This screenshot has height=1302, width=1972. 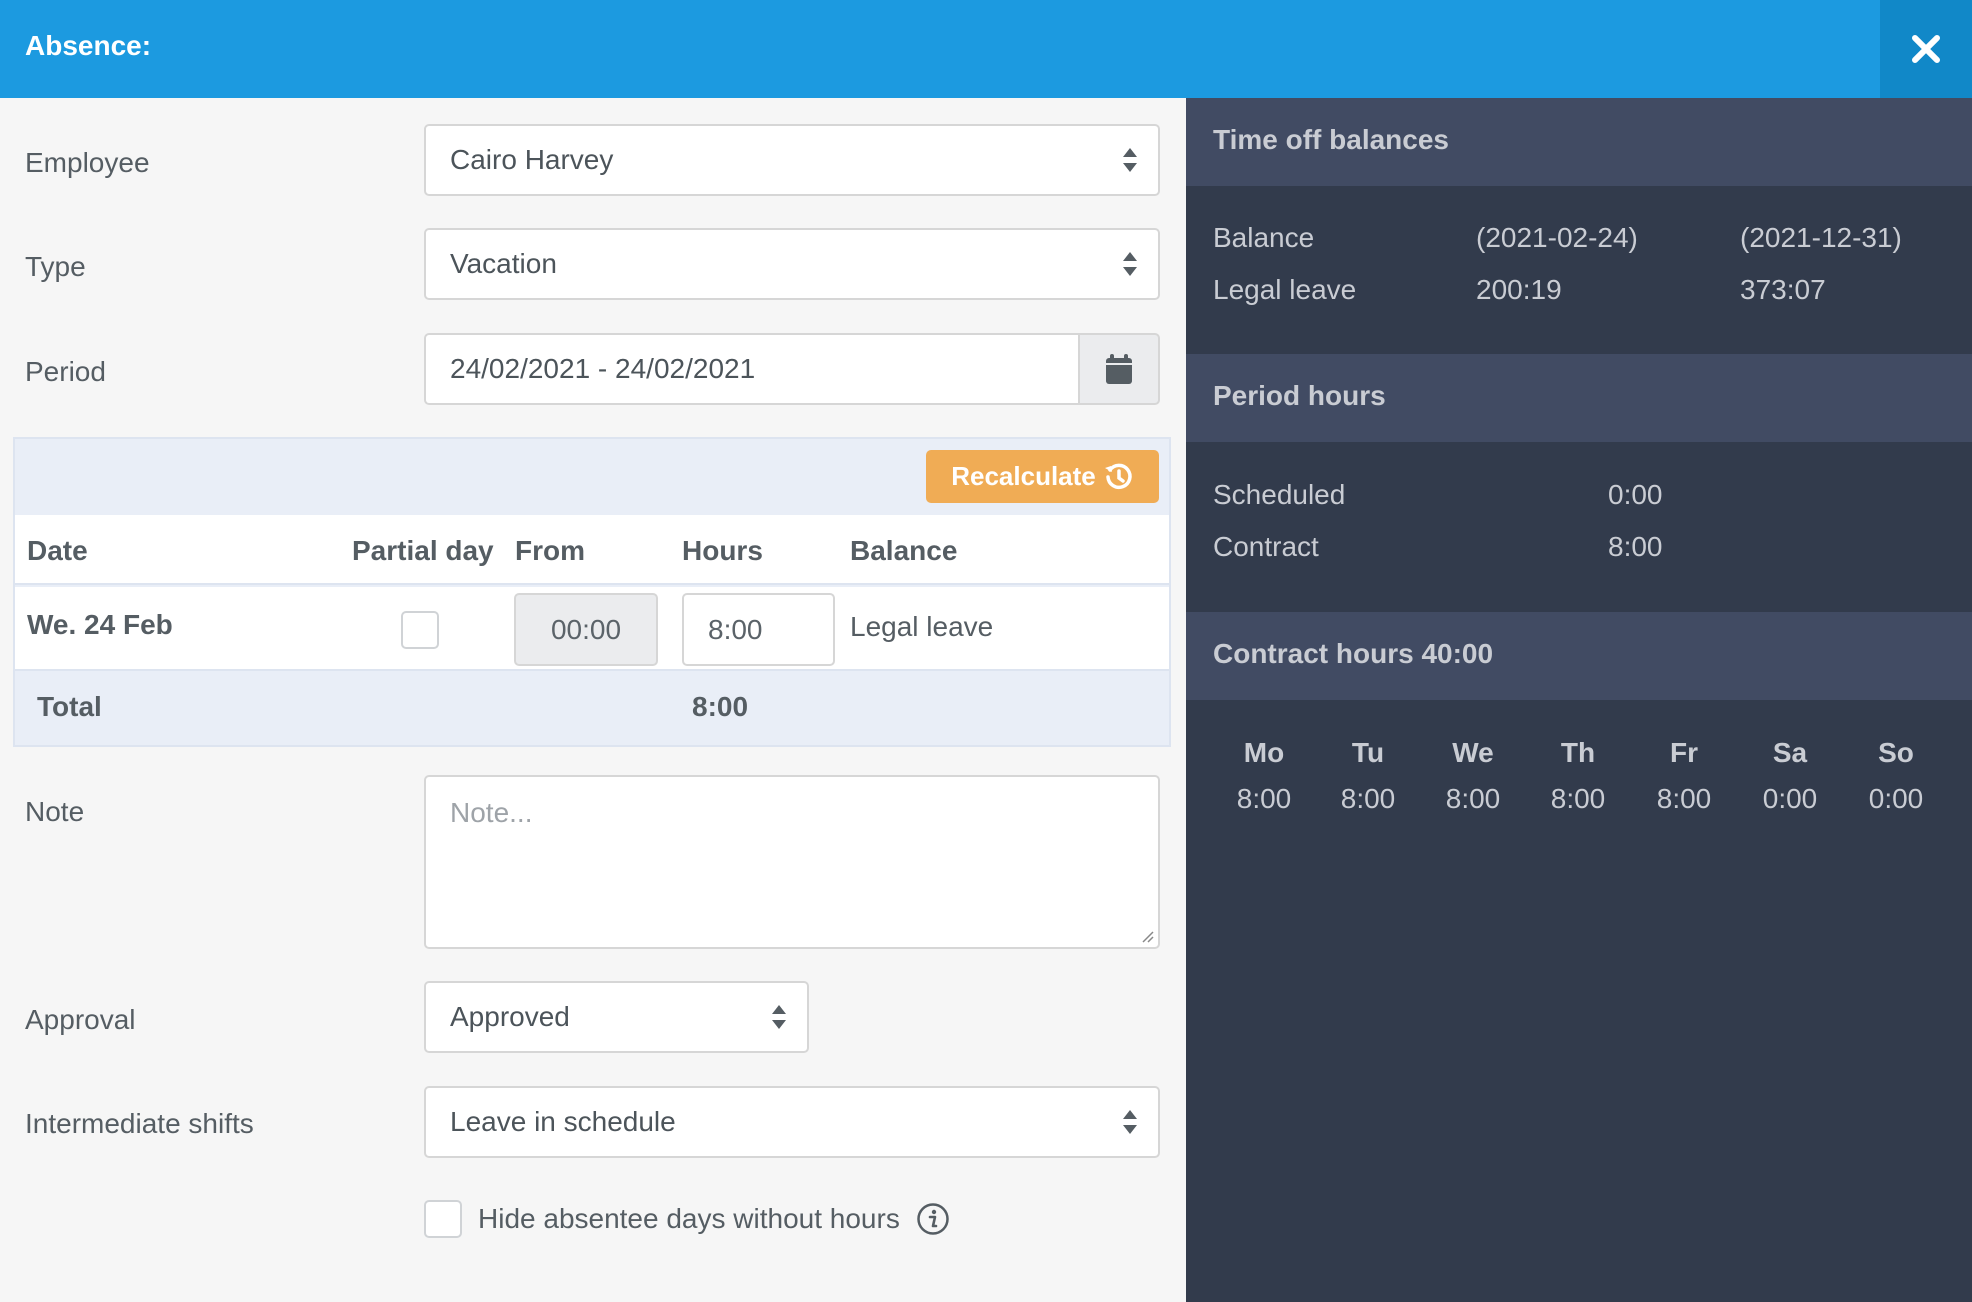 What do you see at coordinates (1790, 752) in the screenshot?
I see `day-label: Sa` at bounding box center [1790, 752].